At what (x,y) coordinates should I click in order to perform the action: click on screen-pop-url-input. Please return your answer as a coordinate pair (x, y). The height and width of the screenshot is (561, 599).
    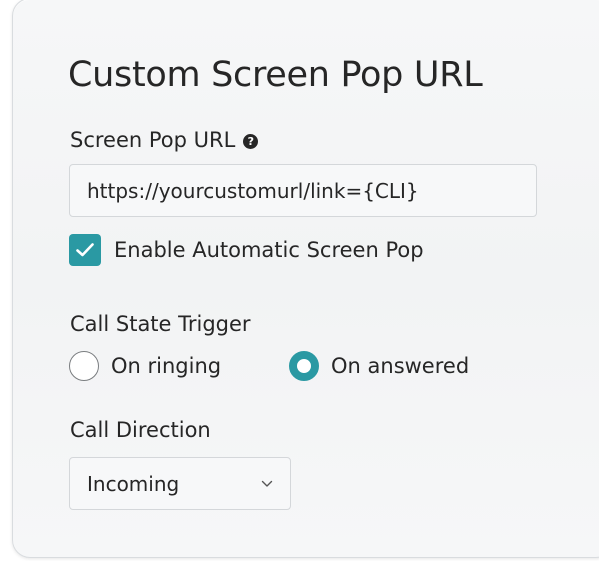
    Looking at the image, I should click on (303, 190).